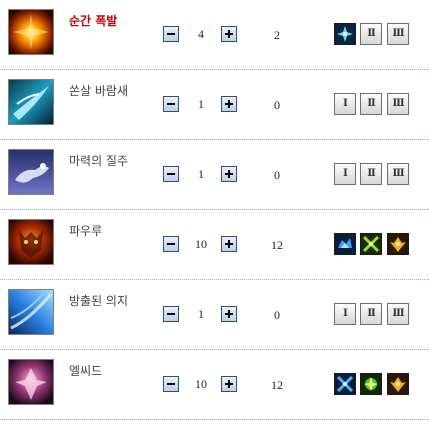 Image resolution: width=429 pixels, height=424 pixels. What do you see at coordinates (345, 384) in the screenshot?
I see `blue-cross-icon` at bounding box center [345, 384].